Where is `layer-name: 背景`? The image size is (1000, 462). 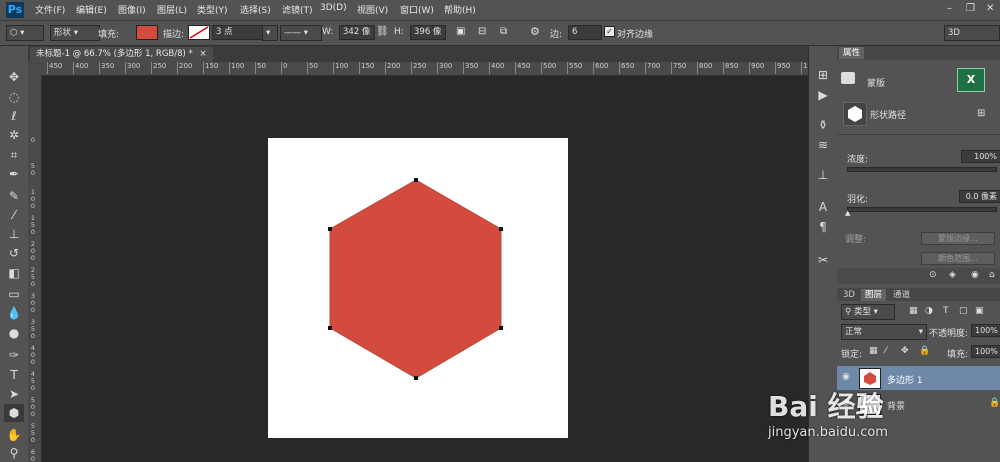 layer-name: 背景 is located at coordinates (896, 405).